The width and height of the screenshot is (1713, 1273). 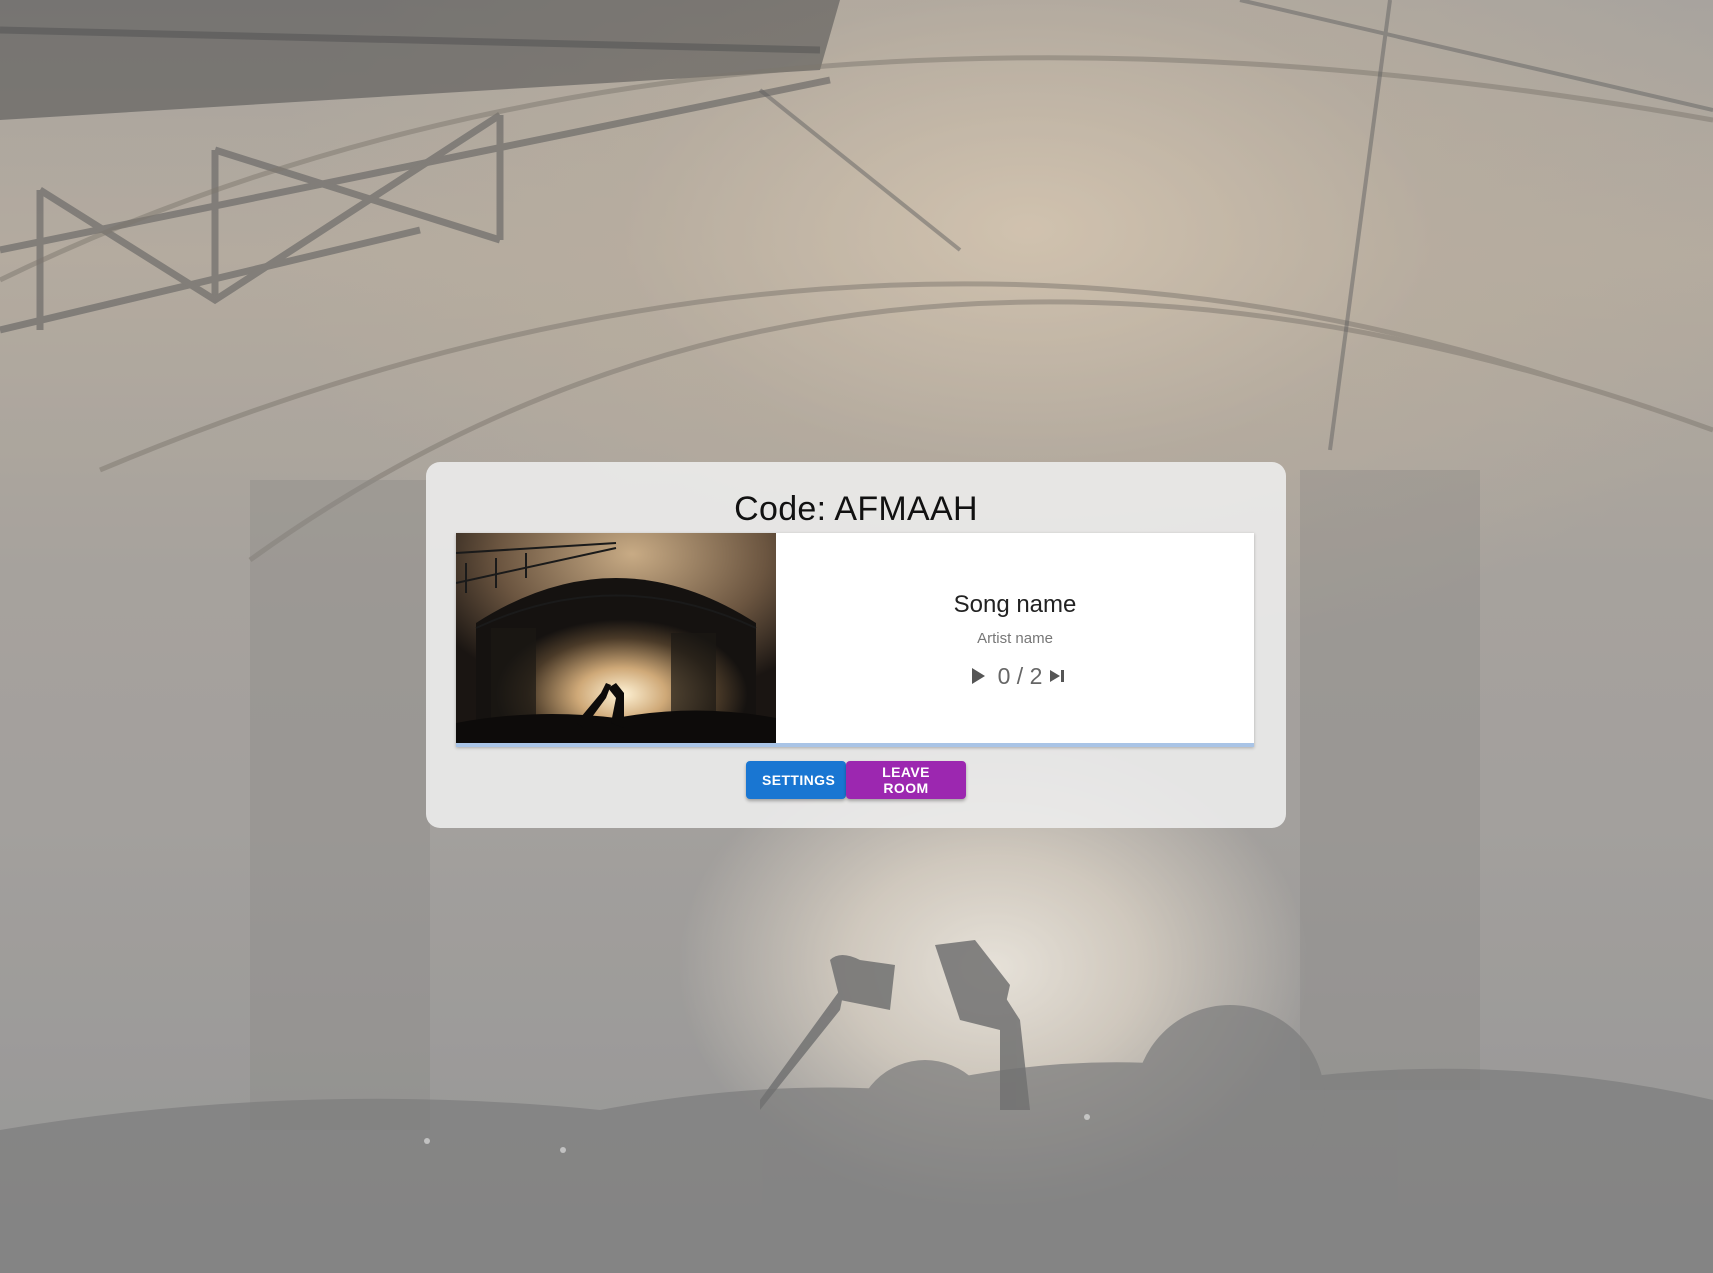 I want to click on room-actions: SETTINGS LEAVE ROOM, so click(x=856, y=780).